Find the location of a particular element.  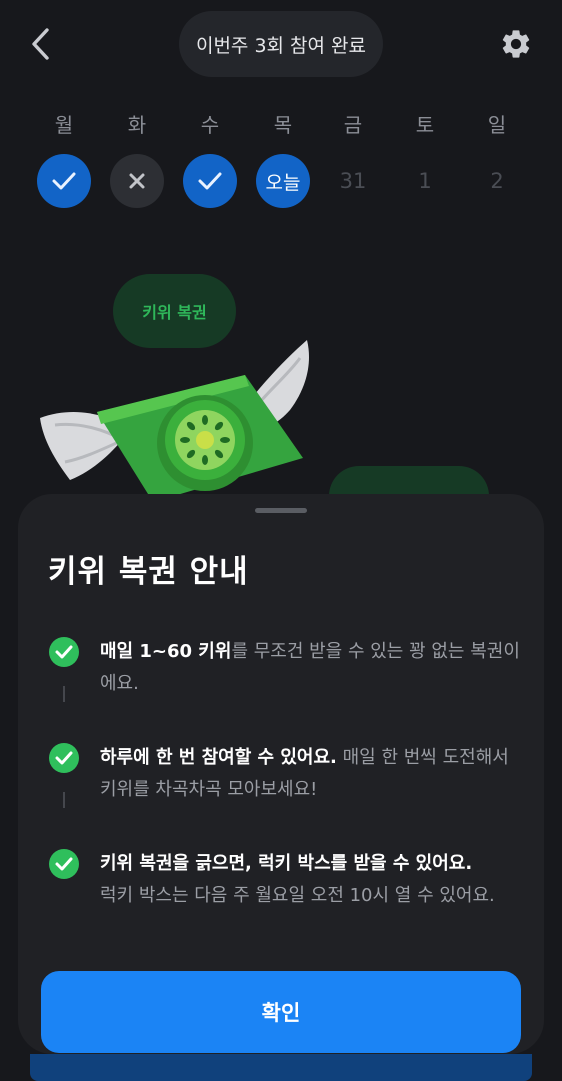

day-date: 2 is located at coordinates (497, 181).